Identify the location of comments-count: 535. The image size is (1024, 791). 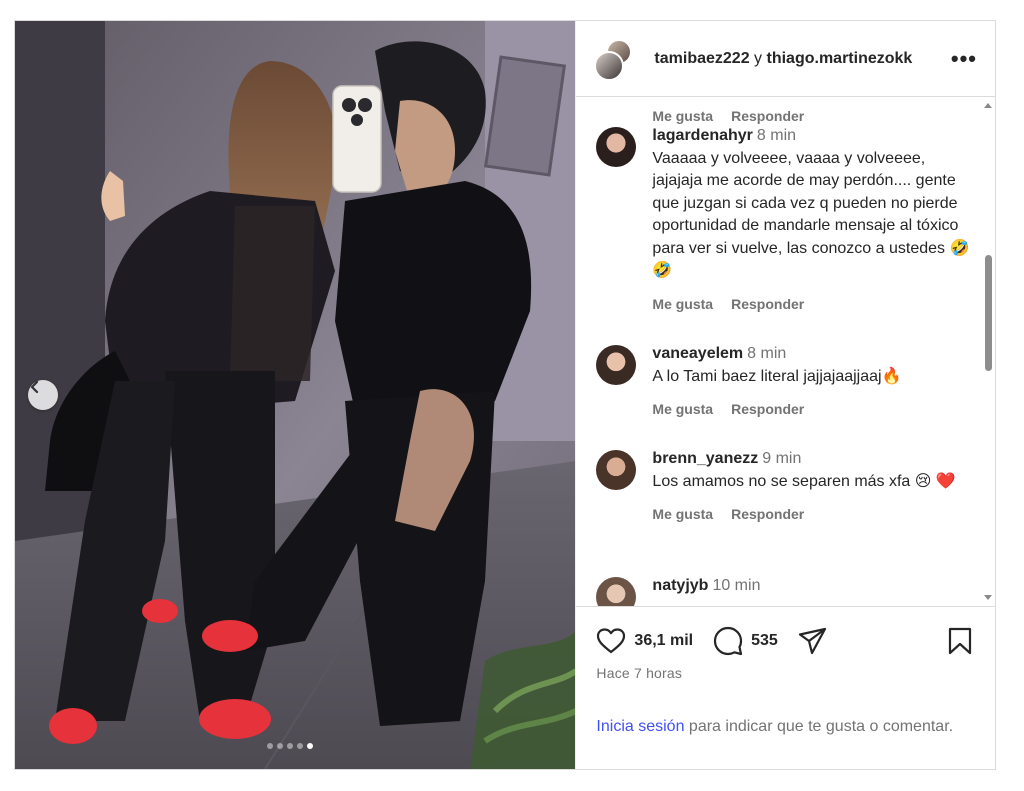
(764, 641).